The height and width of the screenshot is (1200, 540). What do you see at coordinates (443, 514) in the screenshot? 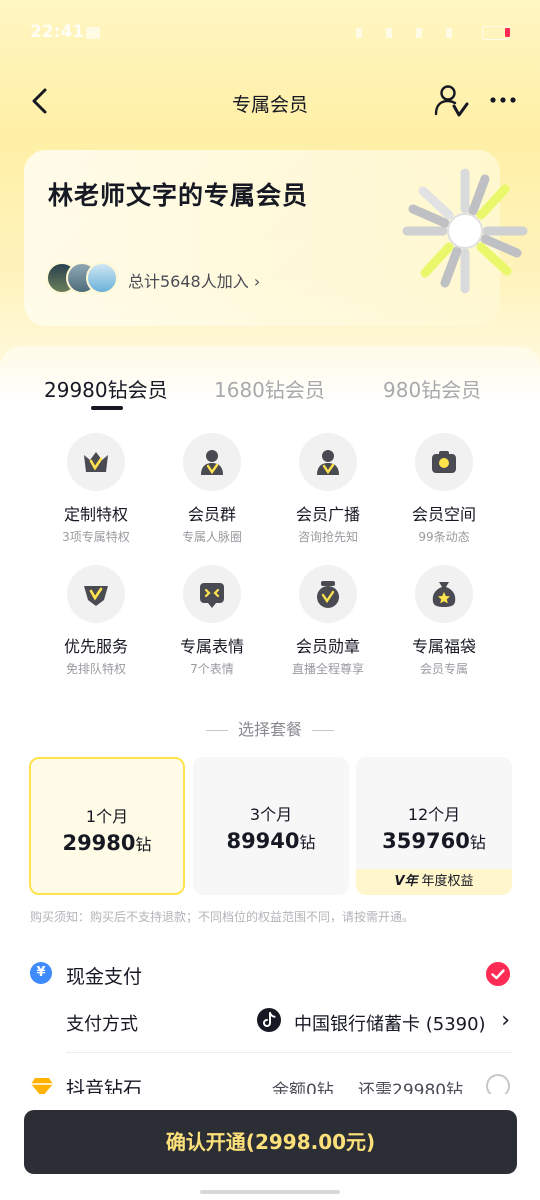
I see `benefit-label: 会员空间` at bounding box center [443, 514].